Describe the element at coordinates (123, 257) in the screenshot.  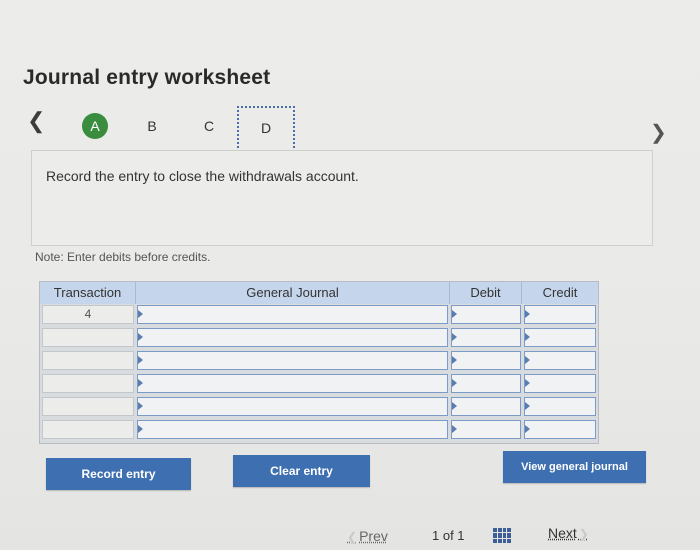
I see `note-text: Note: Enter debits before credits.` at that location.